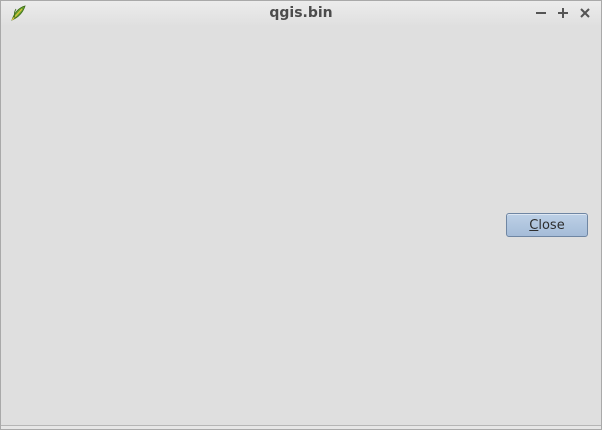 Image resolution: width=602 pixels, height=430 pixels. Describe the element at coordinates (18, 13) in the screenshot. I see `qgis-leaf-icon` at that location.